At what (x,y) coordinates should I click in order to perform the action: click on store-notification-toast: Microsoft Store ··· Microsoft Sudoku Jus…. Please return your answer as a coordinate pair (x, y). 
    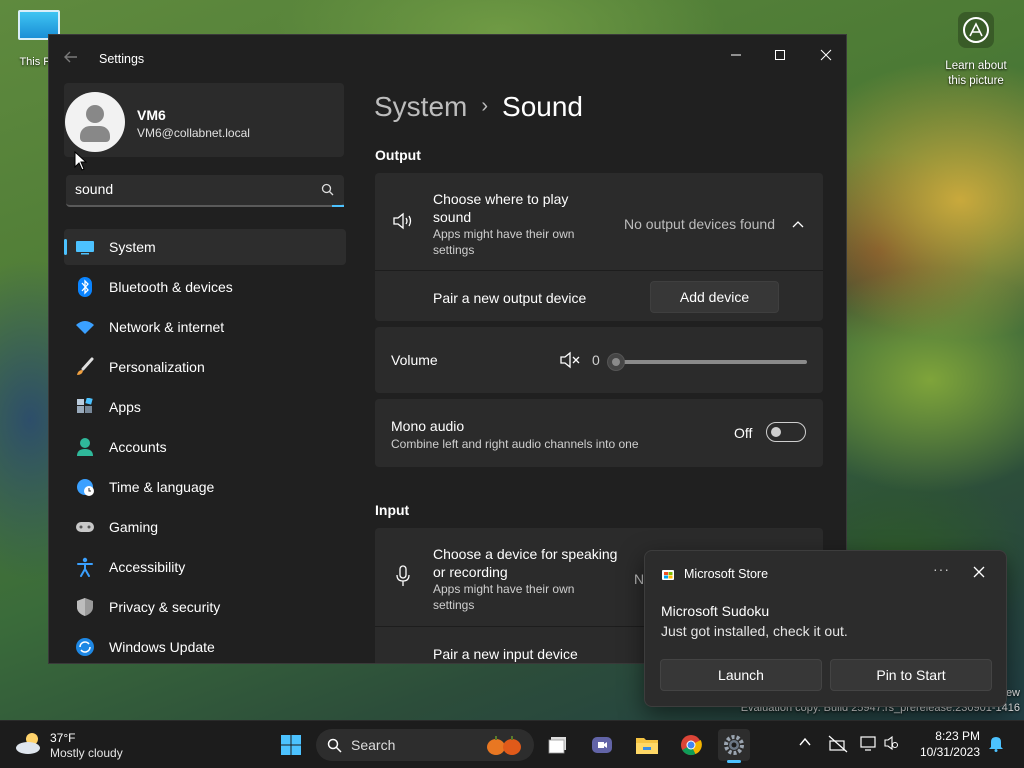
    Looking at the image, I should click on (825, 628).